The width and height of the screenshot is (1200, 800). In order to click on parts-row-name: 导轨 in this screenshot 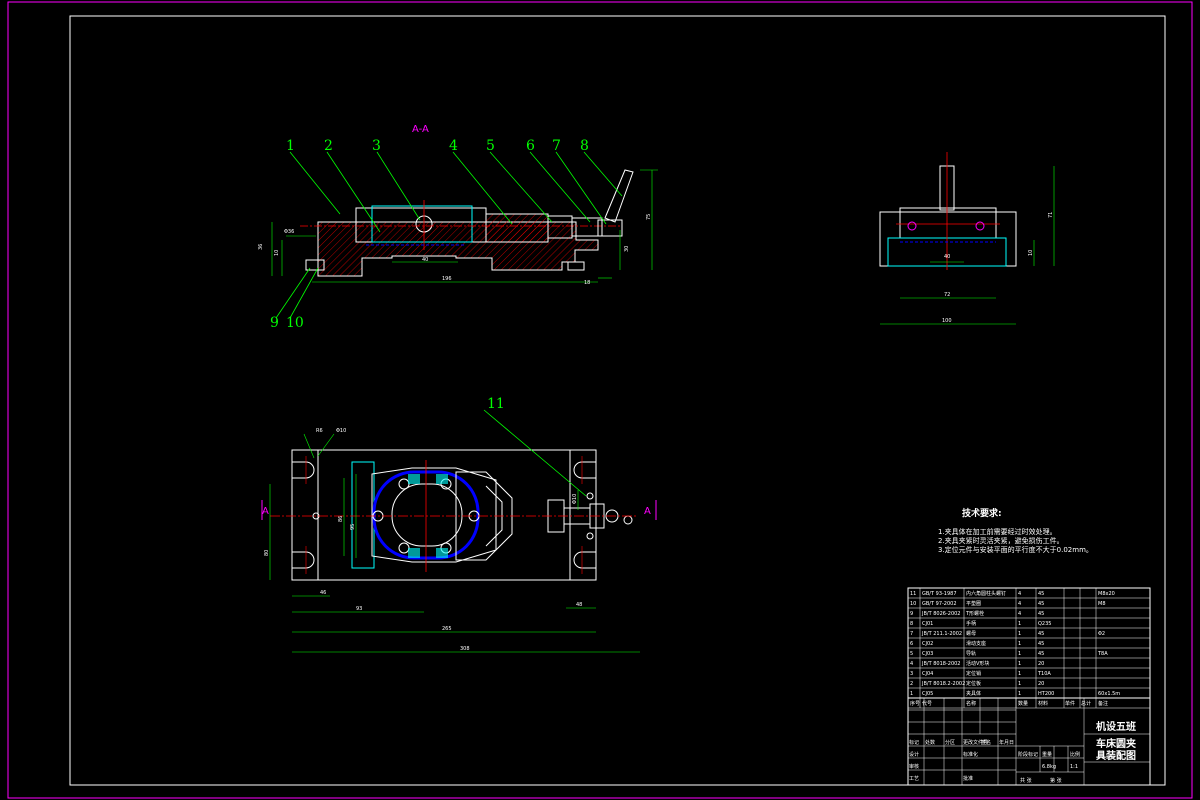, I will do `click(971, 653)`.